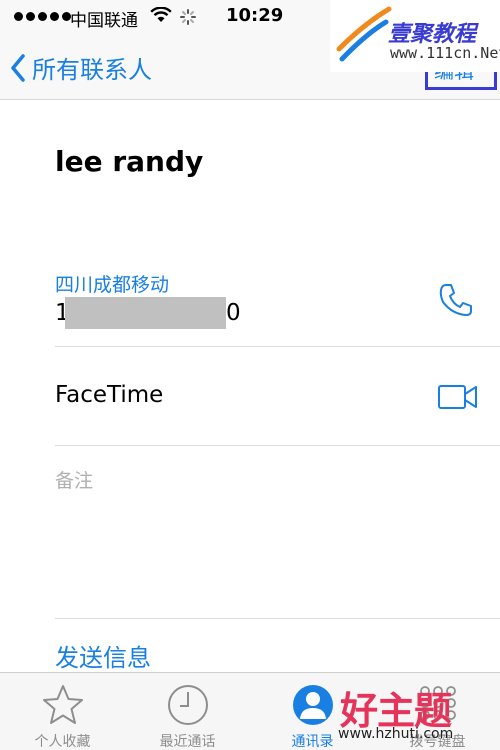 The height and width of the screenshot is (750, 500). I want to click on phone-redaction, so click(145, 313).